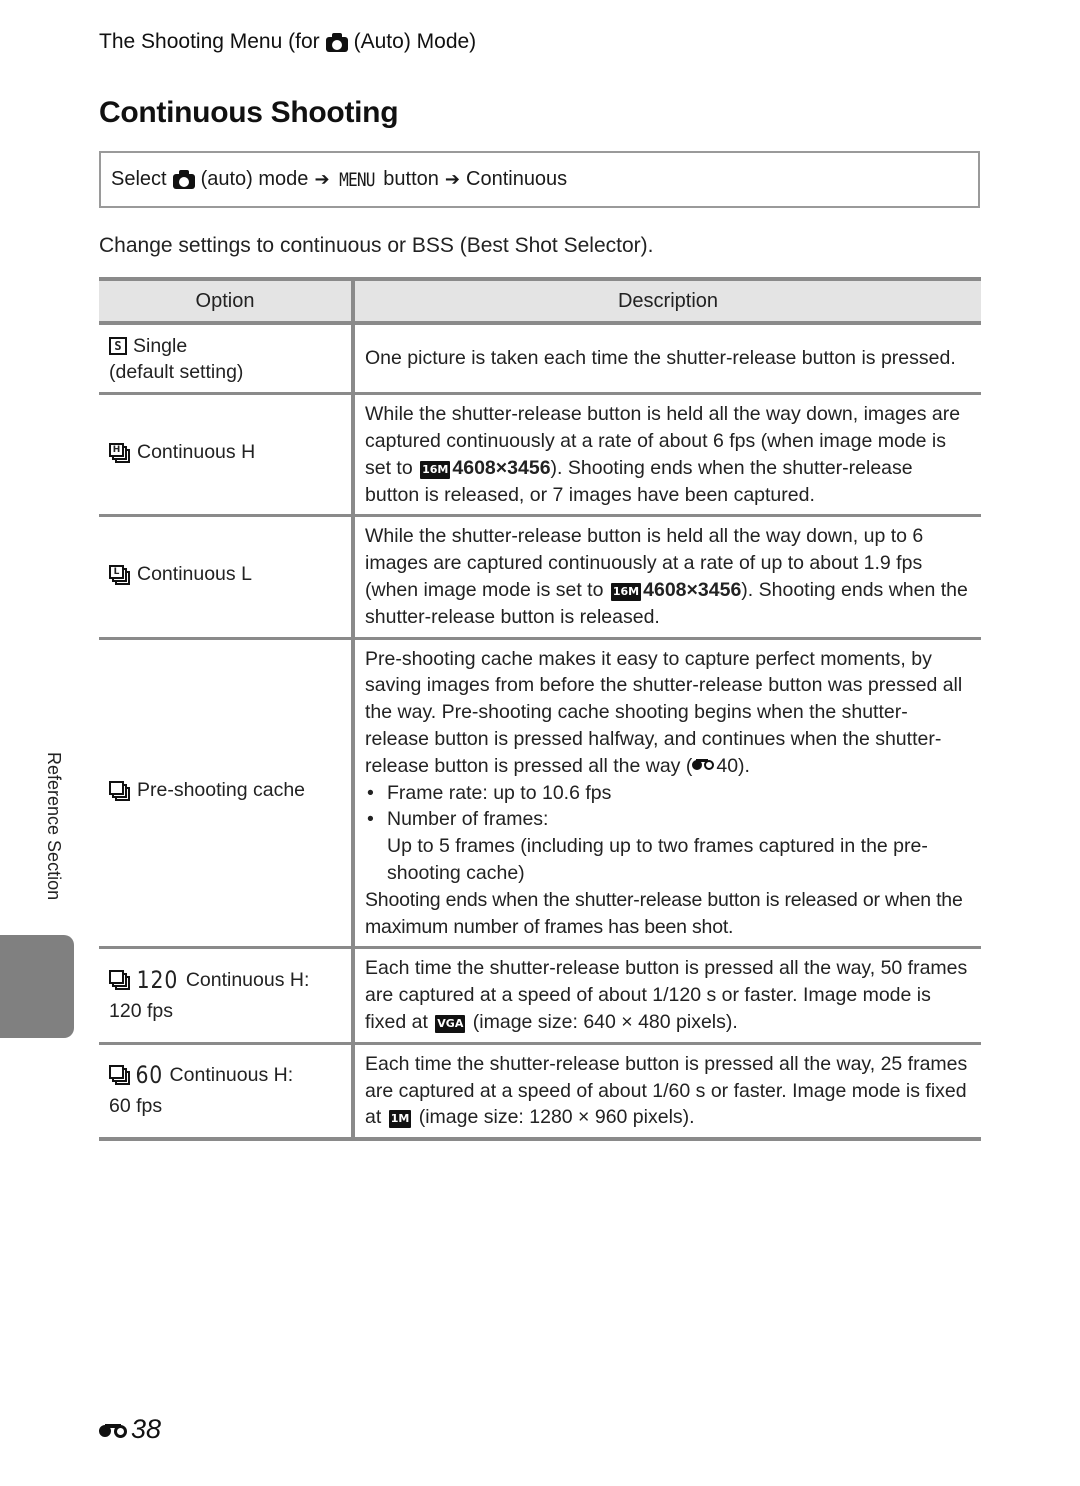 This screenshot has width=1080, height=1486. I want to click on image-mode-vga-icon: VGA, so click(450, 1023).